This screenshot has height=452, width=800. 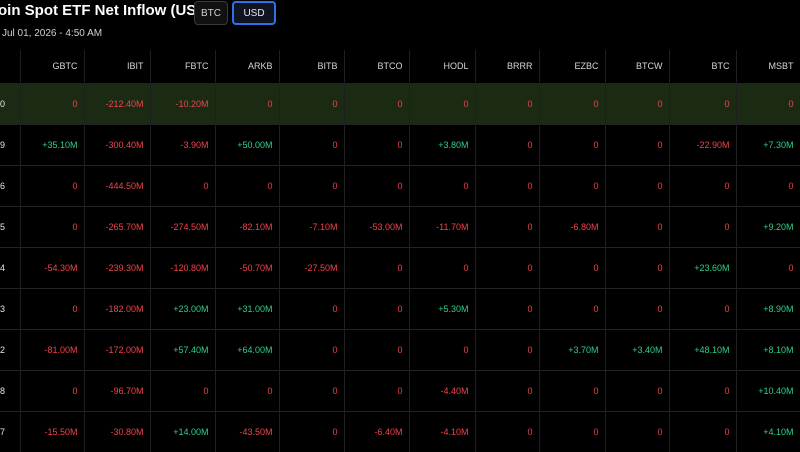 I want to click on flow-cell: -82.10M, so click(x=247, y=226).